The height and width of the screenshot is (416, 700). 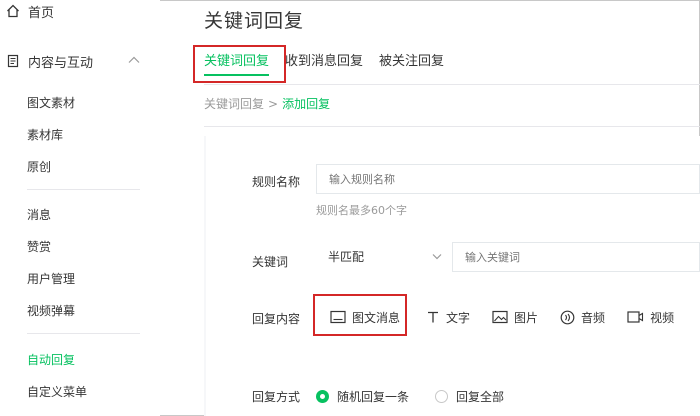 What do you see at coordinates (239, 64) in the screenshot?
I see `tab-highlight-box` at bounding box center [239, 64].